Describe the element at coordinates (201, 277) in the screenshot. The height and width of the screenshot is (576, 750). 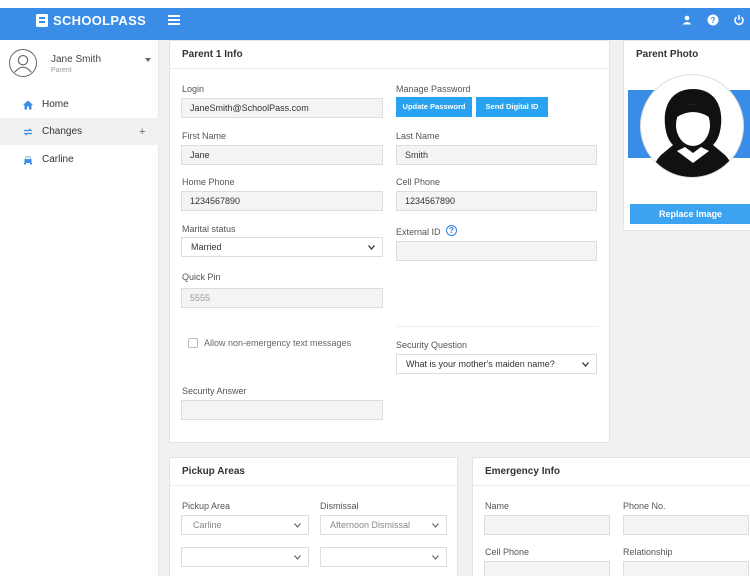
I see `quick-pin-label: Quick Pin` at that location.